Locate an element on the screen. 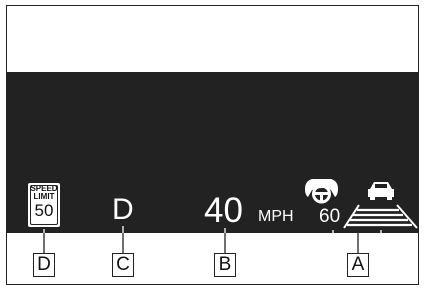 The width and height of the screenshot is (425, 293). callout-label-d: D is located at coordinates (44, 265).